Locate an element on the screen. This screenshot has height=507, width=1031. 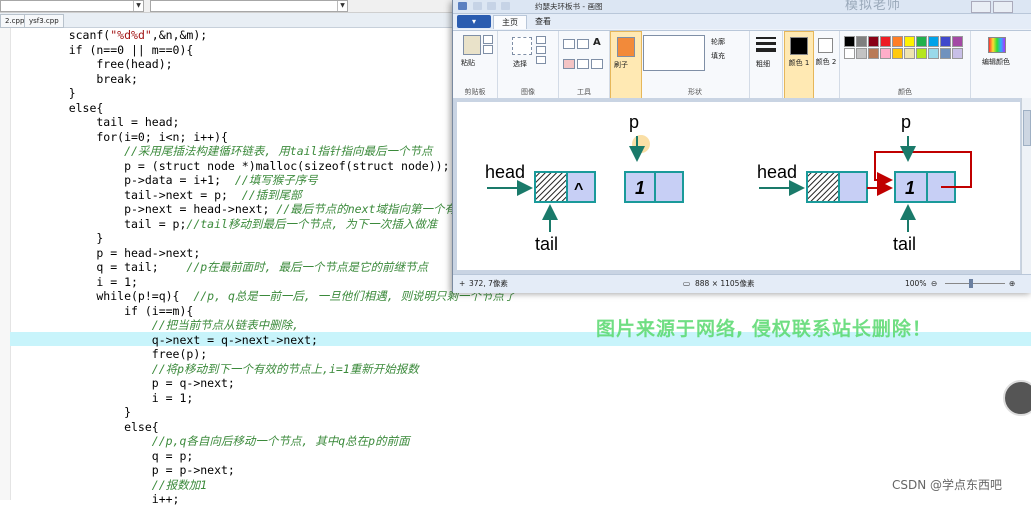
resize-icon is located at coordinates (541, 50).